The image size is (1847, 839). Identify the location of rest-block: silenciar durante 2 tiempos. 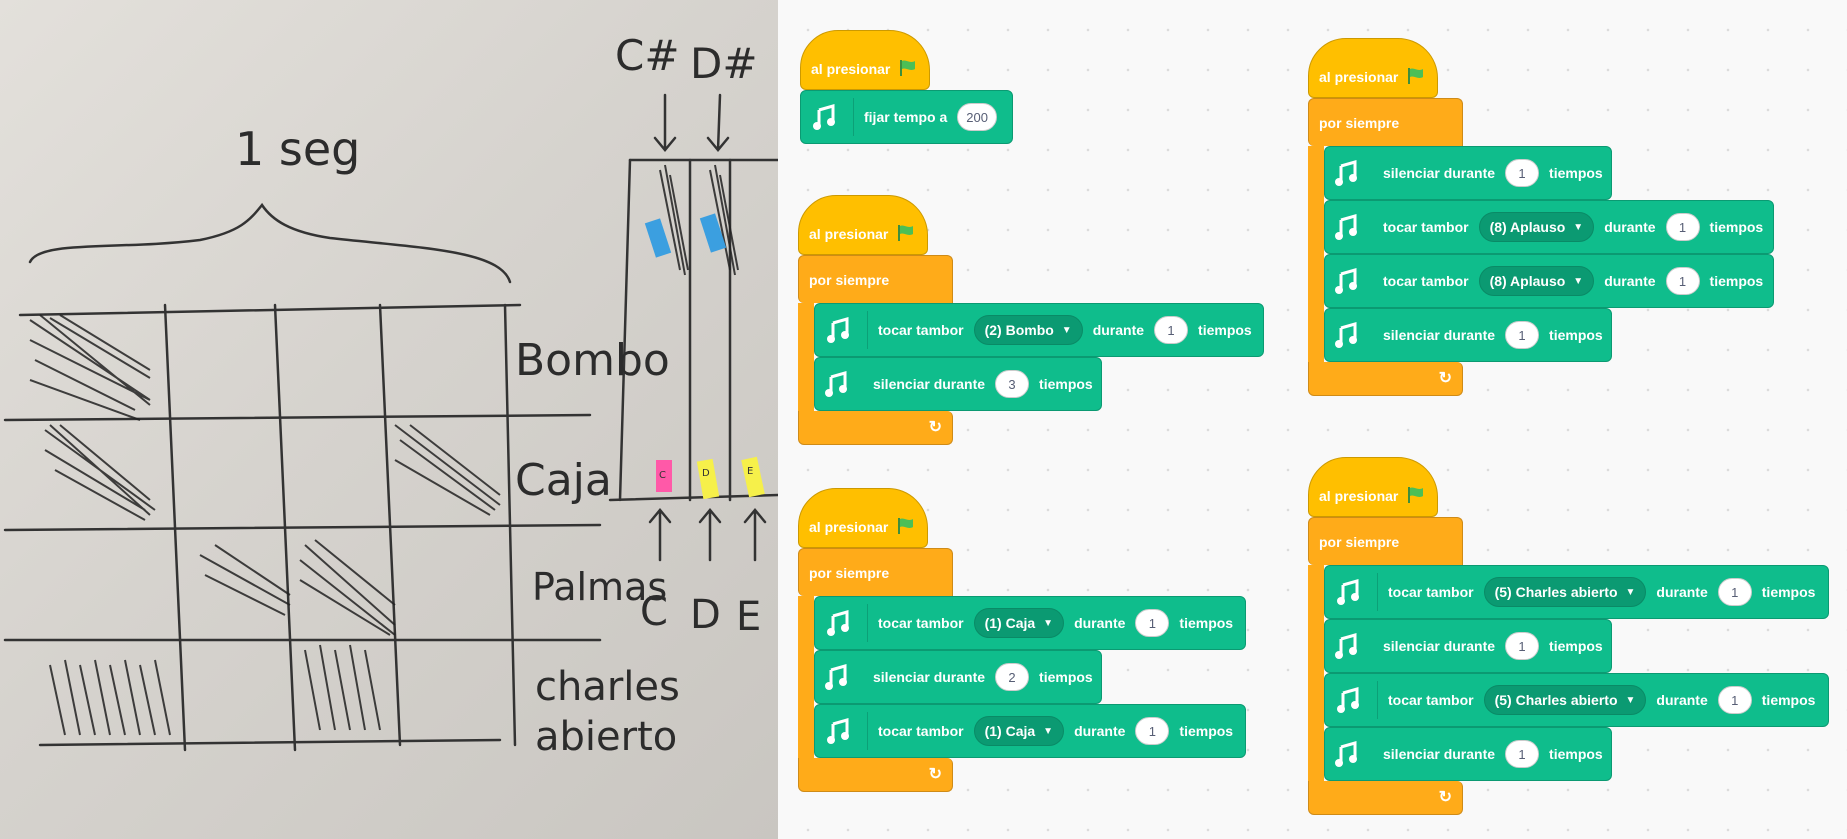
(958, 677).